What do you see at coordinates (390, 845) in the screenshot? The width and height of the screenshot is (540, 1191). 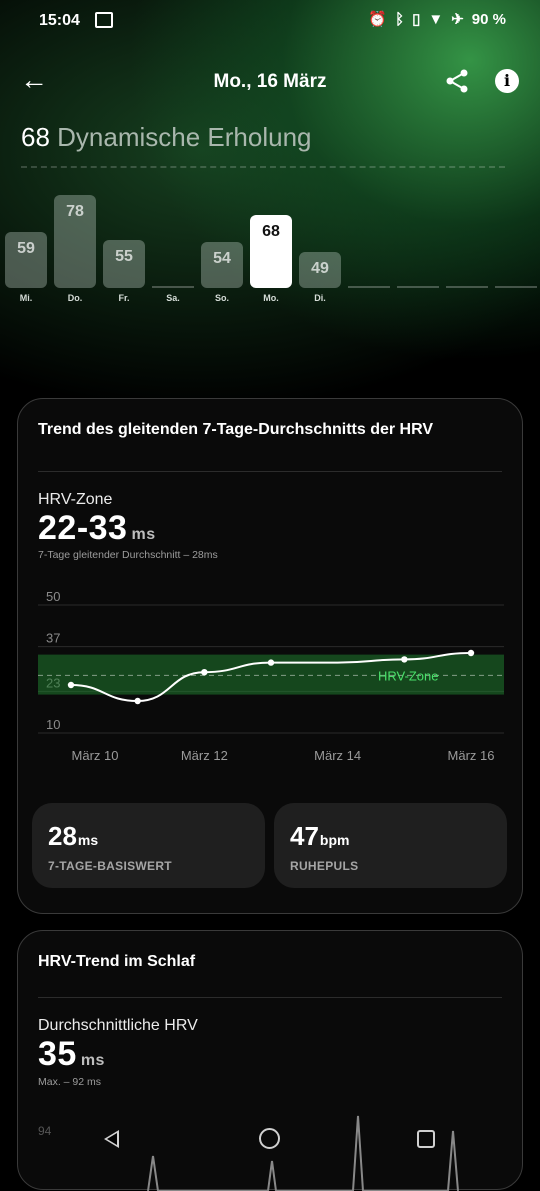 I see `resting-pulse-tile: 47bpm RUHEPULS` at bounding box center [390, 845].